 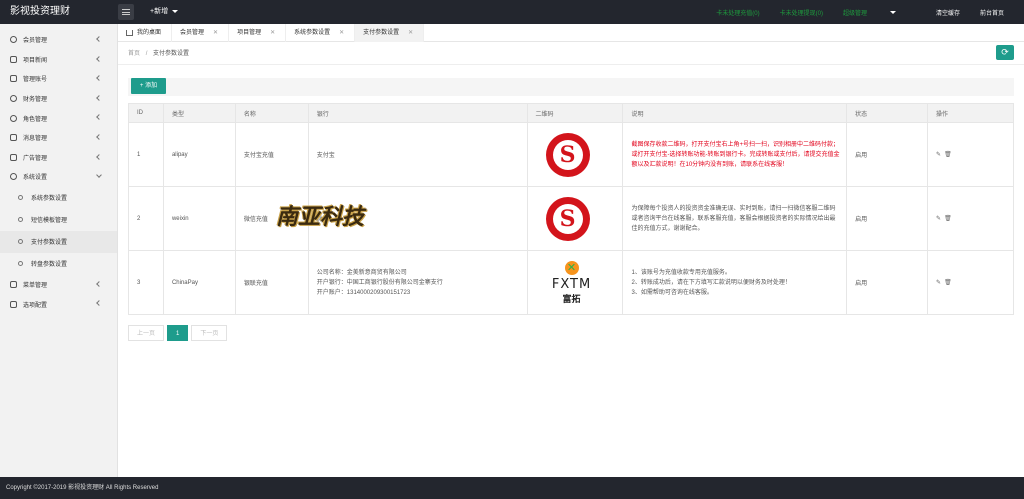 I want to click on sidebar-subitem-wheel-params: 转盘参数设置, so click(x=58, y=264).